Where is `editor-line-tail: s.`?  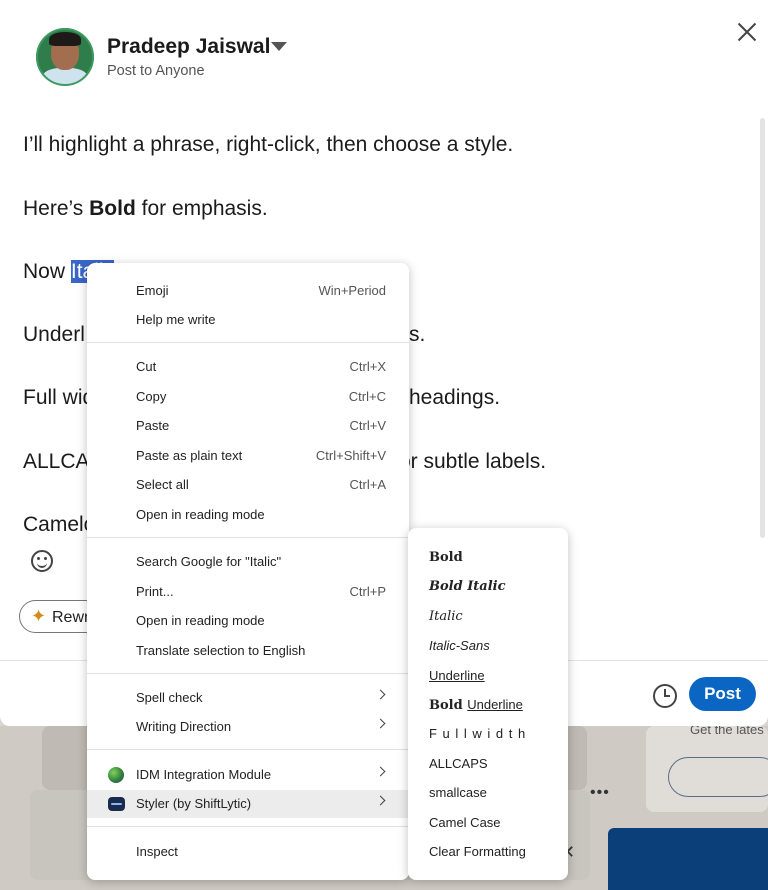 editor-line-tail: s. is located at coordinates (417, 335).